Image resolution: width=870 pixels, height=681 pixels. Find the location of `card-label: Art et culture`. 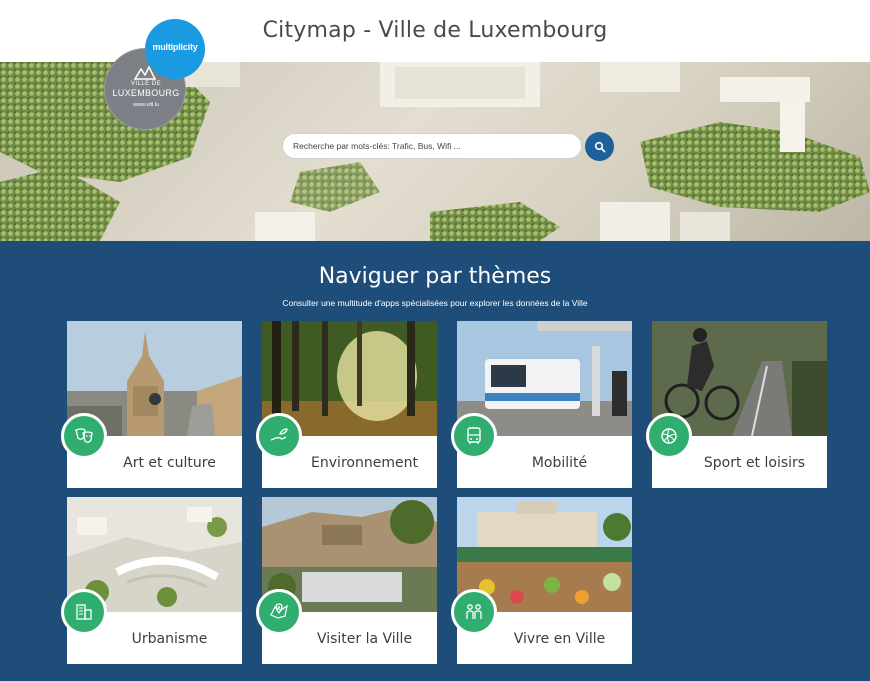

card-label: Art et culture is located at coordinates (169, 463).